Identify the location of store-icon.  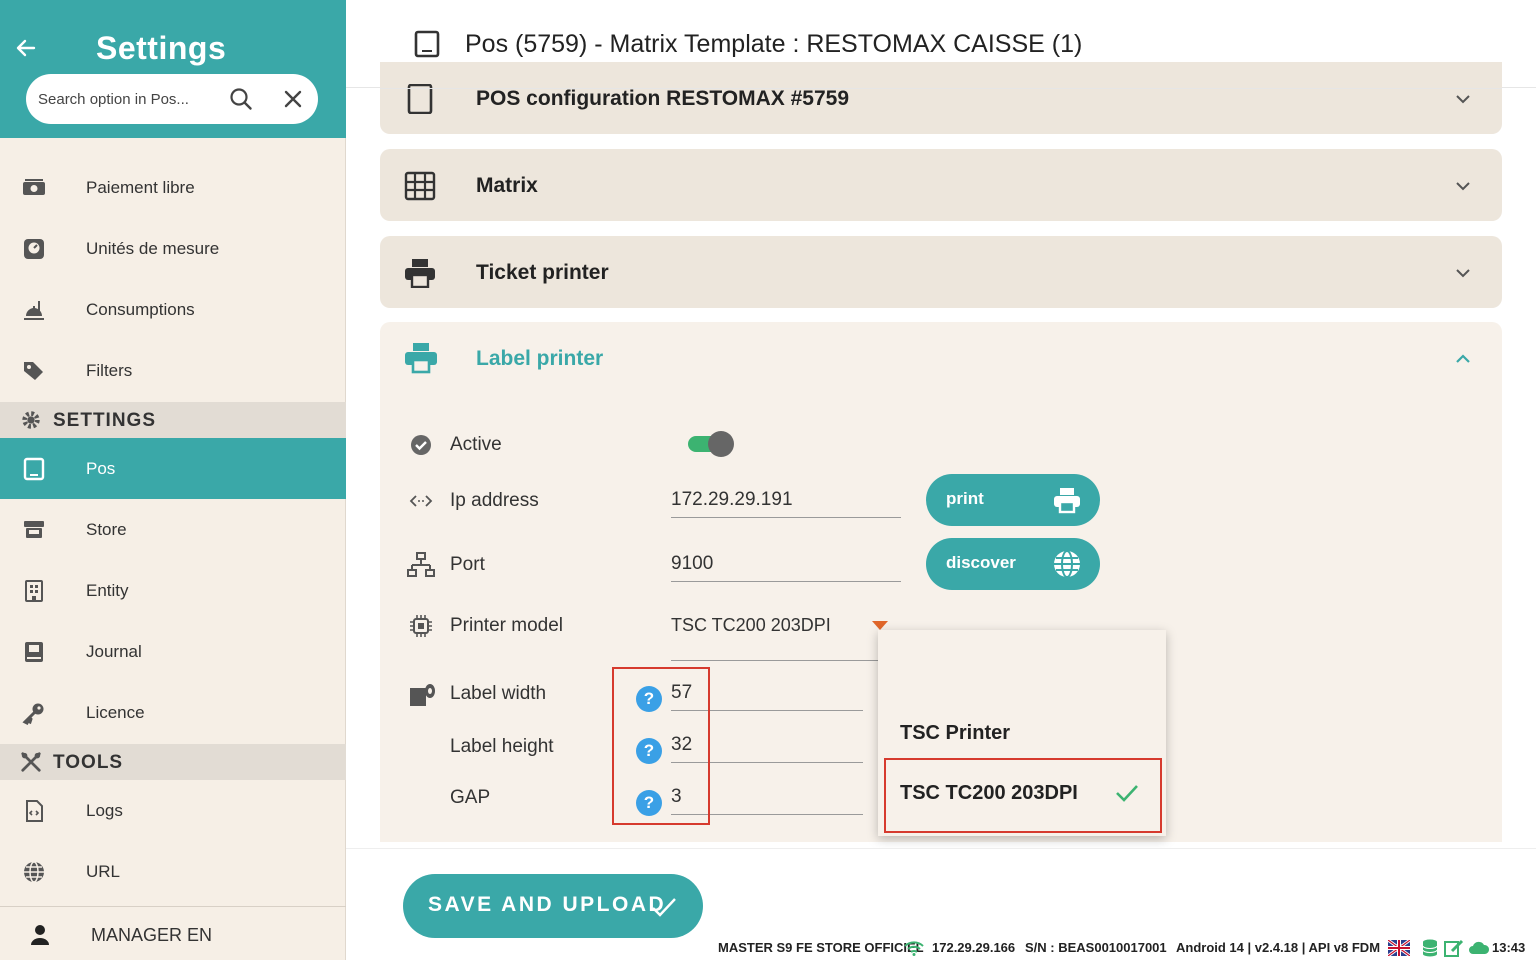
(34, 529).